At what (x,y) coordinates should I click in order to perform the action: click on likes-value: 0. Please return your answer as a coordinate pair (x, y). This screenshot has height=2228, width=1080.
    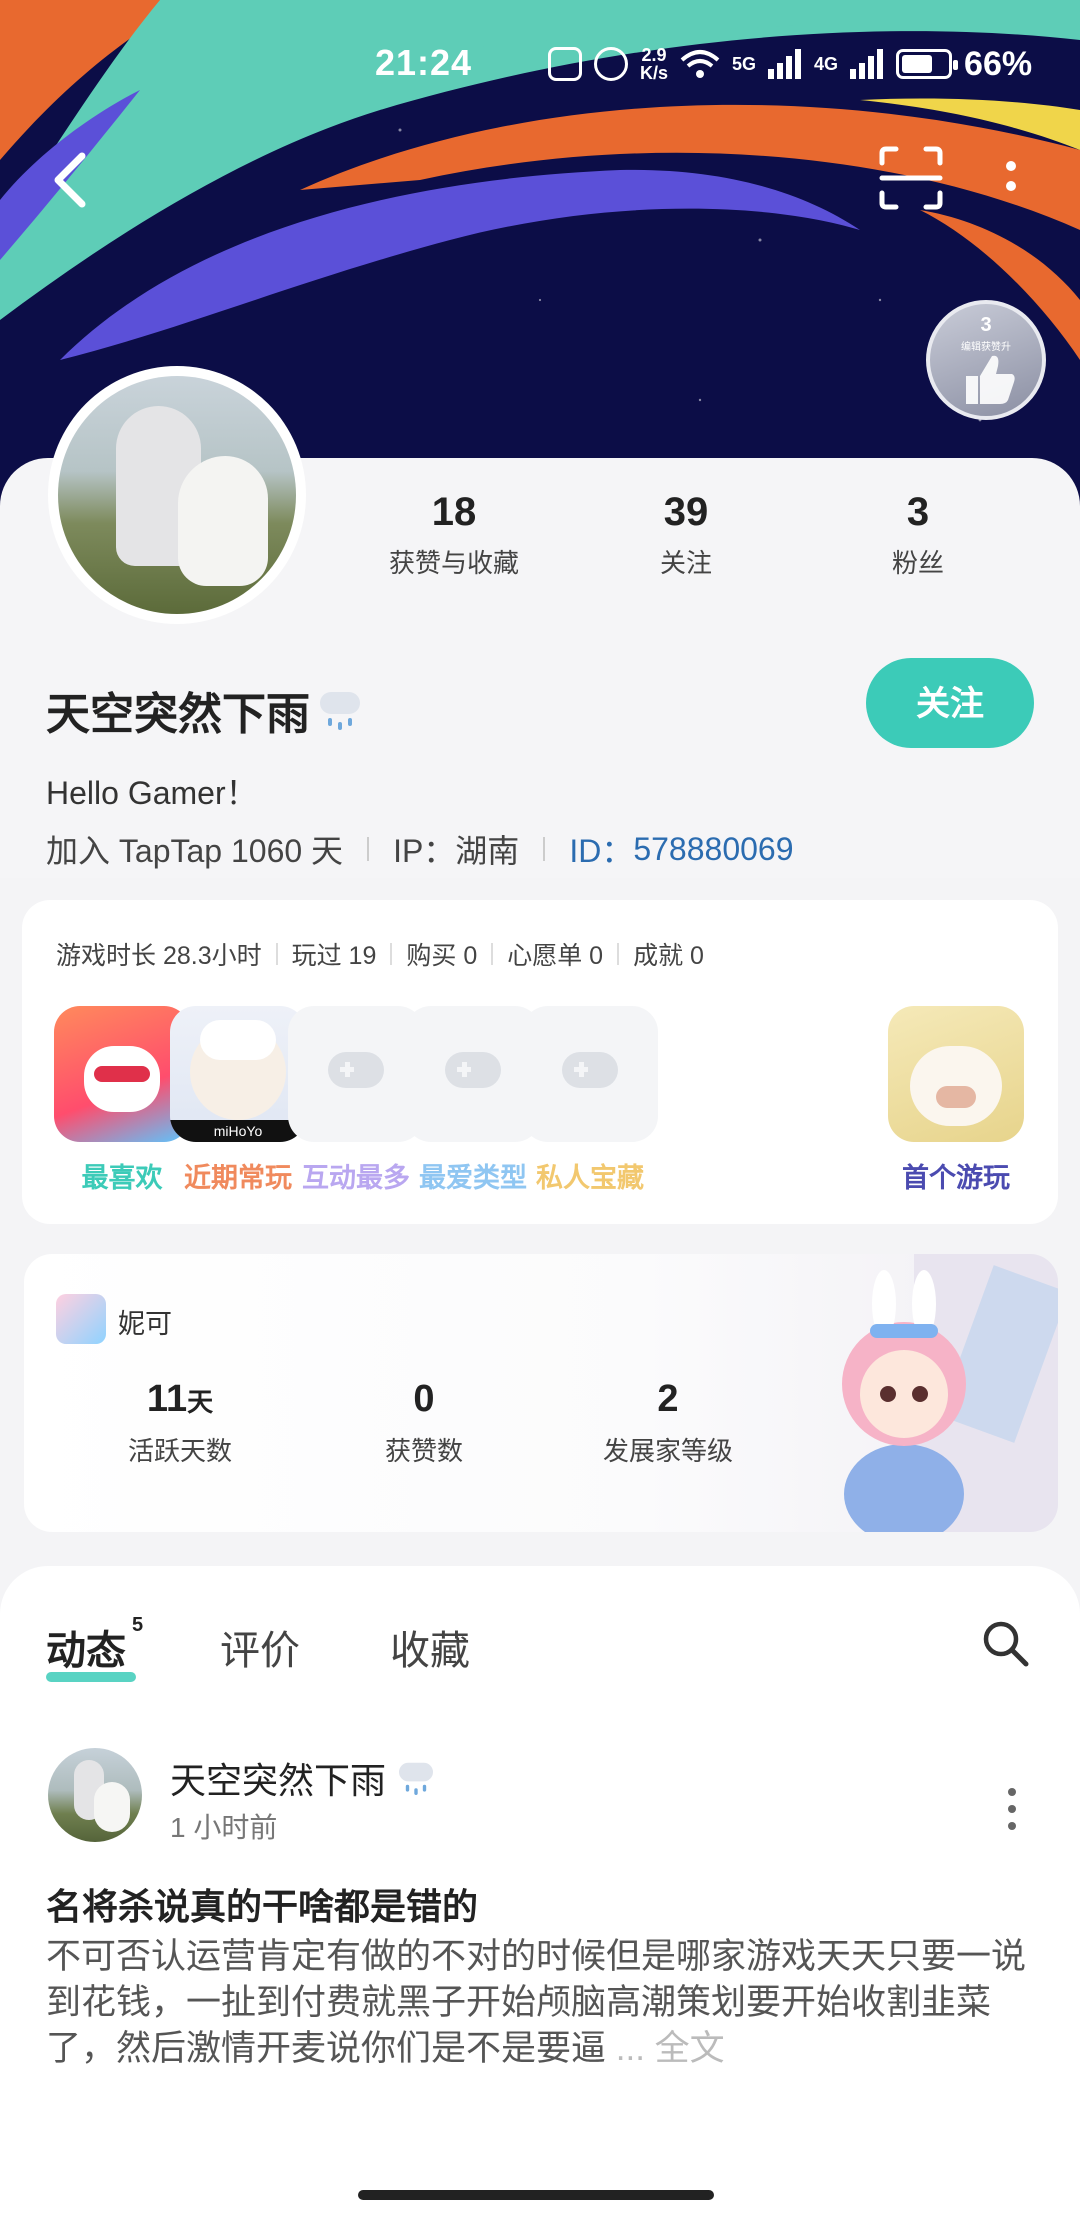
    Looking at the image, I should click on (424, 1399).